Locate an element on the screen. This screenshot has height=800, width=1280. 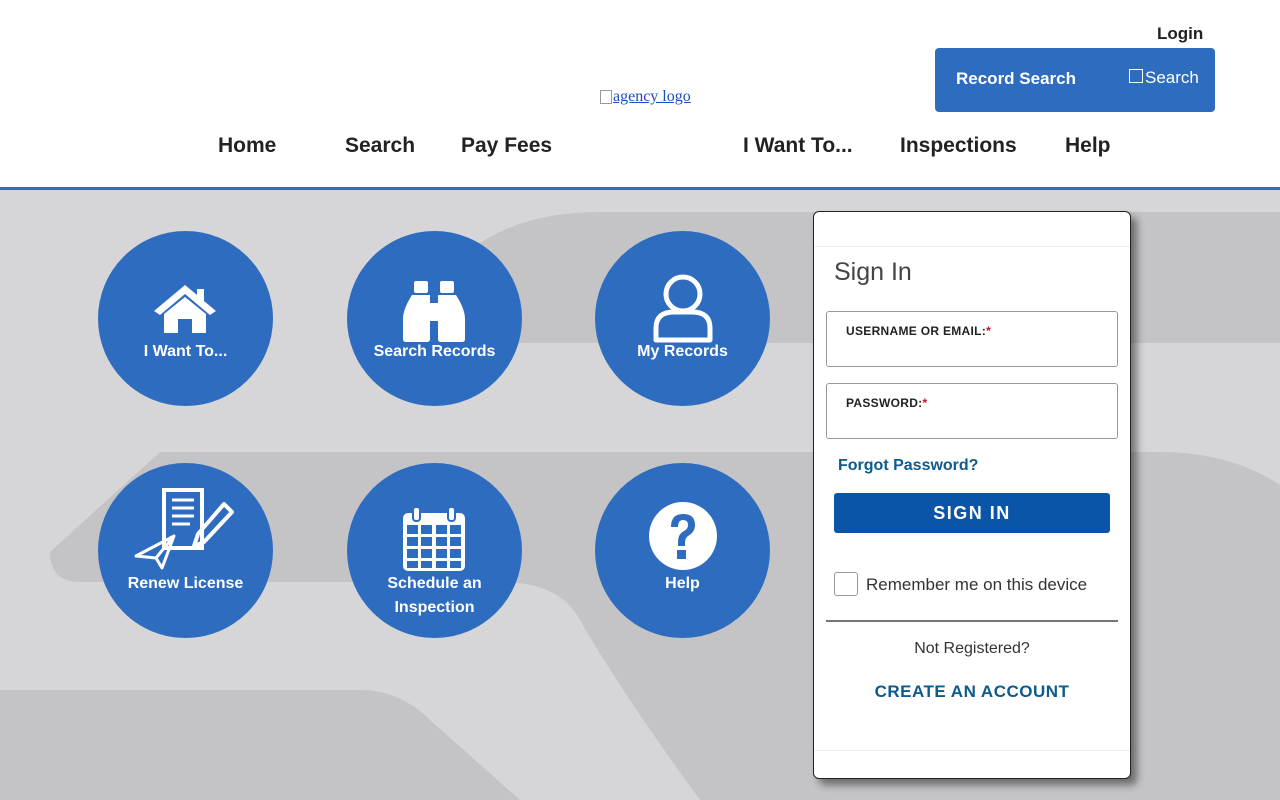
tile-renew-license: Renew License is located at coordinates (185, 550).